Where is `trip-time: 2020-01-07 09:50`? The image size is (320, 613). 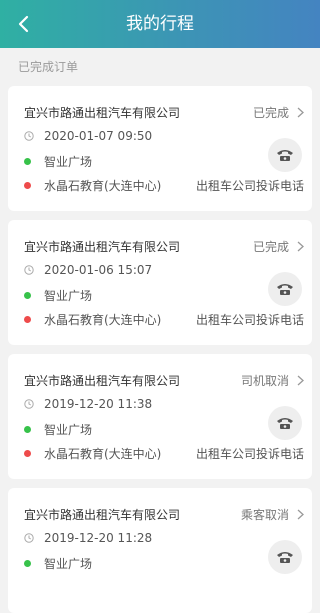 trip-time: 2020-01-07 09:50 is located at coordinates (88, 136).